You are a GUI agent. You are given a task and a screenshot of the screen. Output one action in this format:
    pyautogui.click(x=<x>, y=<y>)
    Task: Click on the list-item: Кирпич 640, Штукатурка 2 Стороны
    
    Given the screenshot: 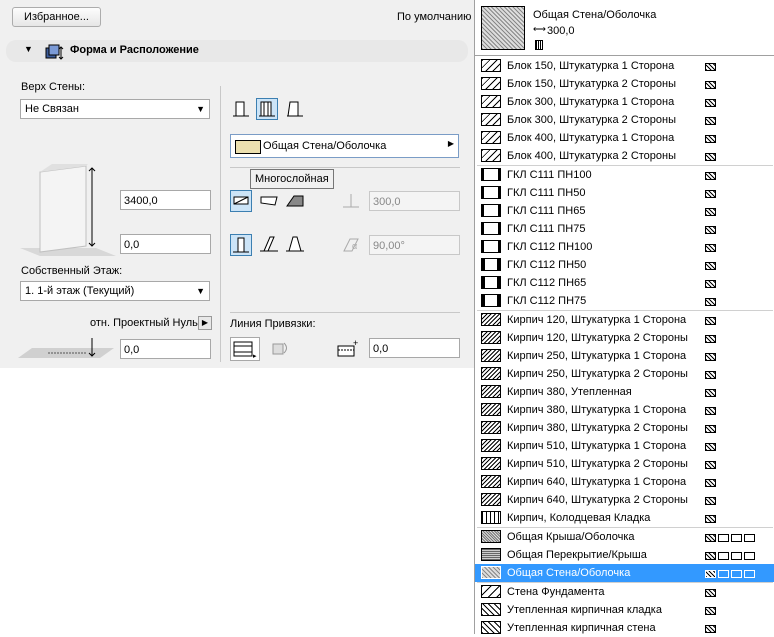 What is the action you would take?
    pyautogui.click(x=624, y=500)
    